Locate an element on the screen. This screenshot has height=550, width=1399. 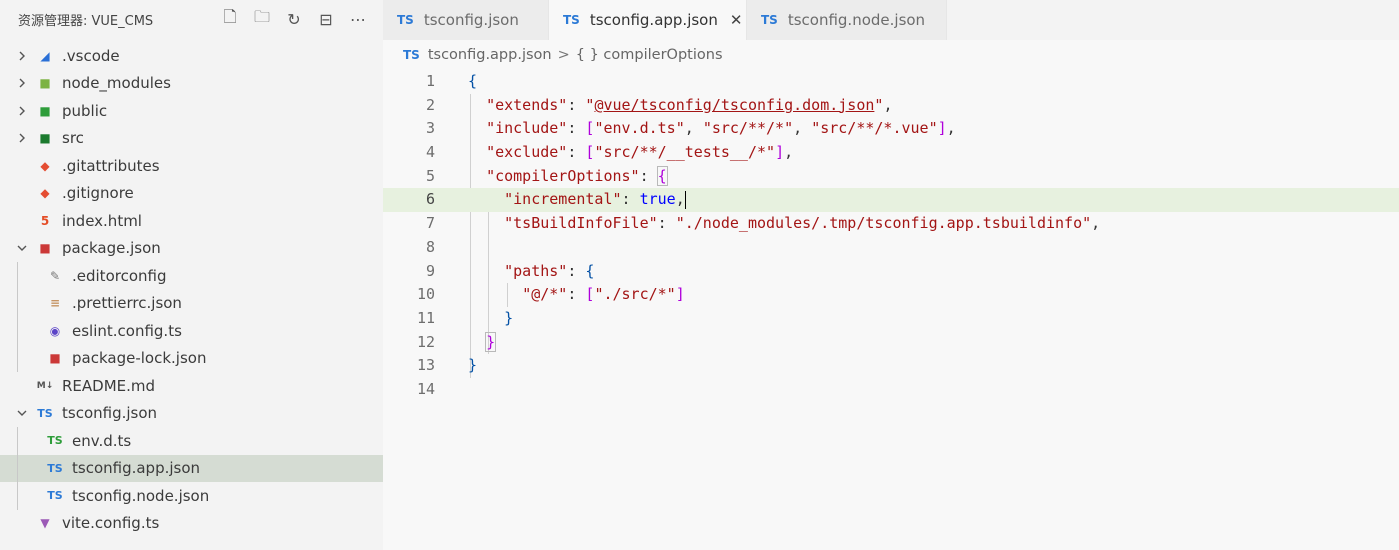
tree-item: ■ package-lock.json is located at coordinates (191, 358).